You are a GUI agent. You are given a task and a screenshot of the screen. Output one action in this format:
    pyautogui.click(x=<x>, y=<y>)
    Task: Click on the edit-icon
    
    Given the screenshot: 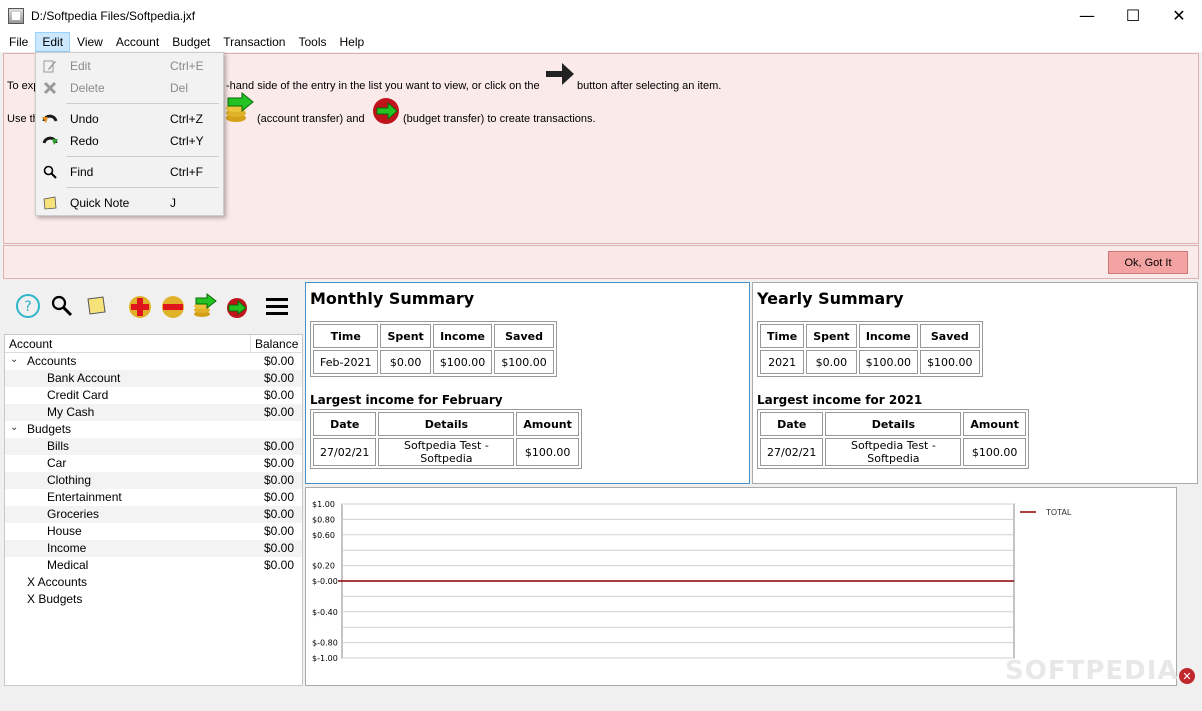 What is the action you would take?
    pyautogui.click(x=50, y=66)
    